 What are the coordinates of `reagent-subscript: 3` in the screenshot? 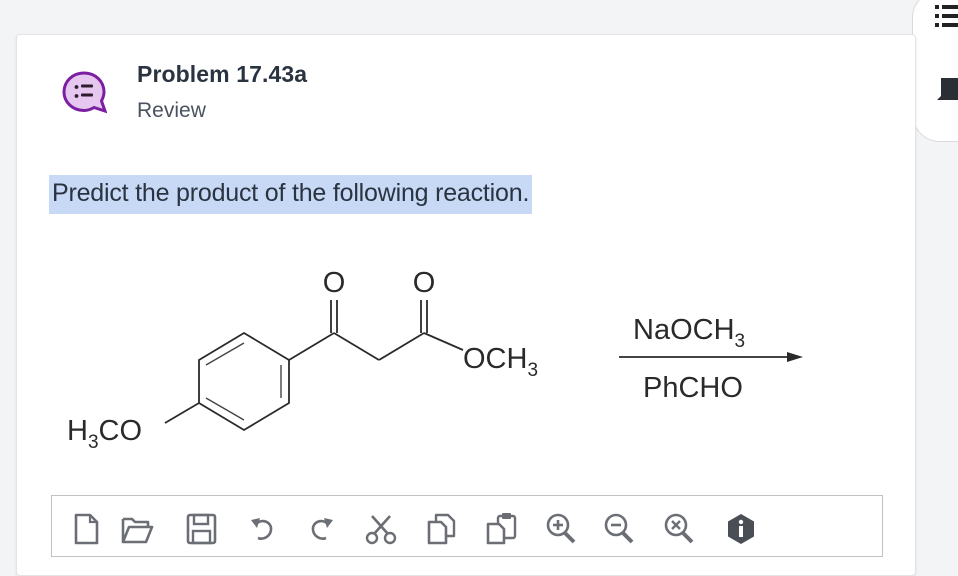 It's located at (740, 341).